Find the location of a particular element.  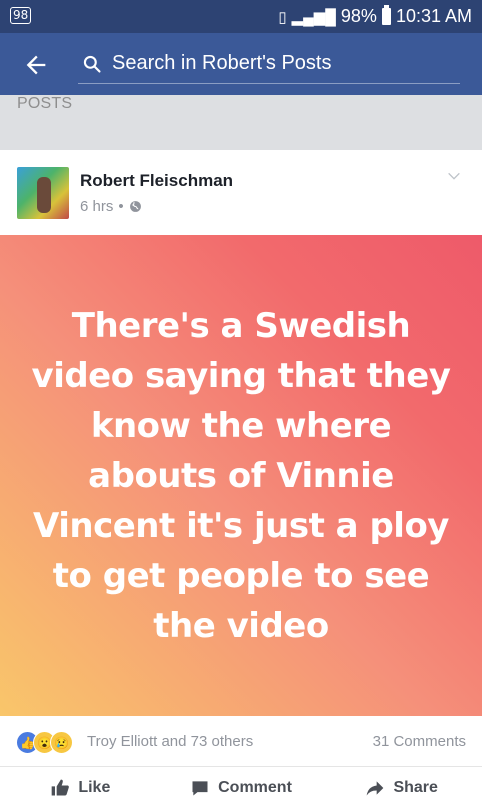

search-icon is located at coordinates (92, 64).